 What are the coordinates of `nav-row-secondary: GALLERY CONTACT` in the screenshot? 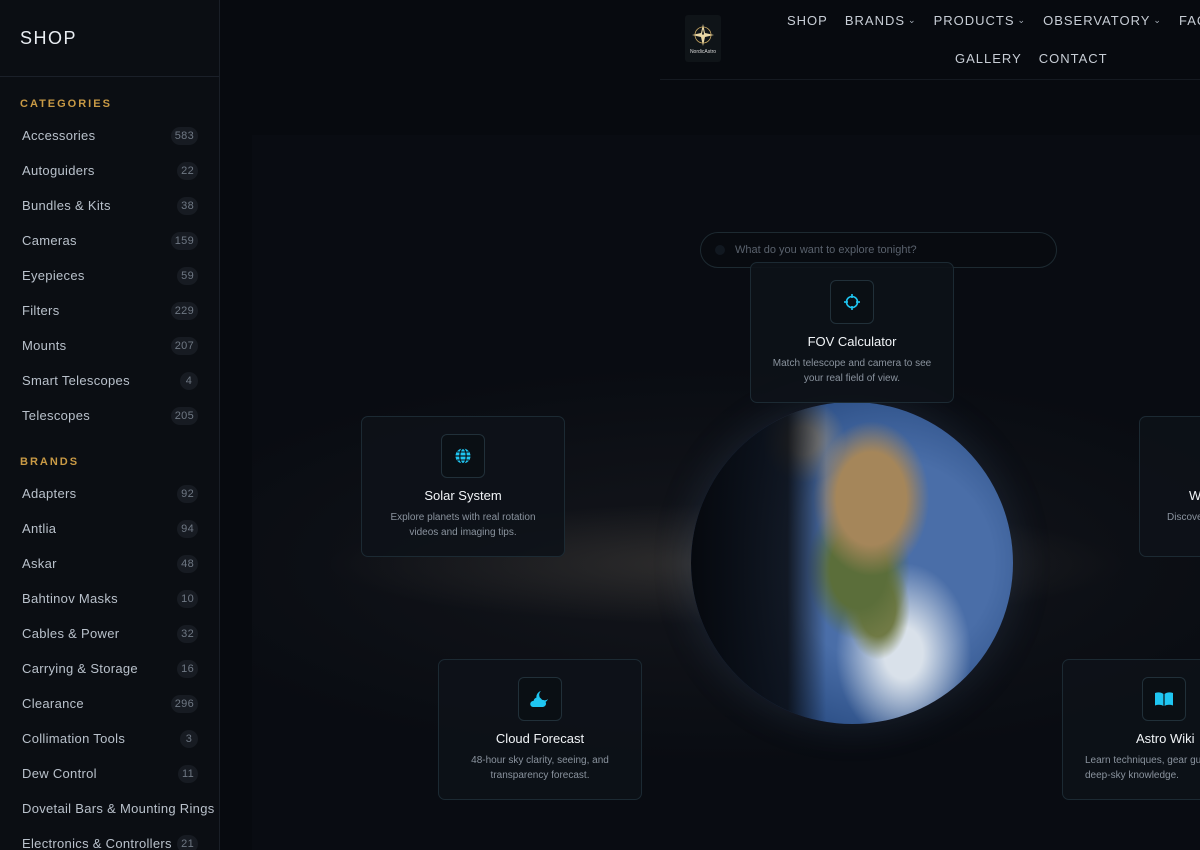 It's located at (1031, 58).